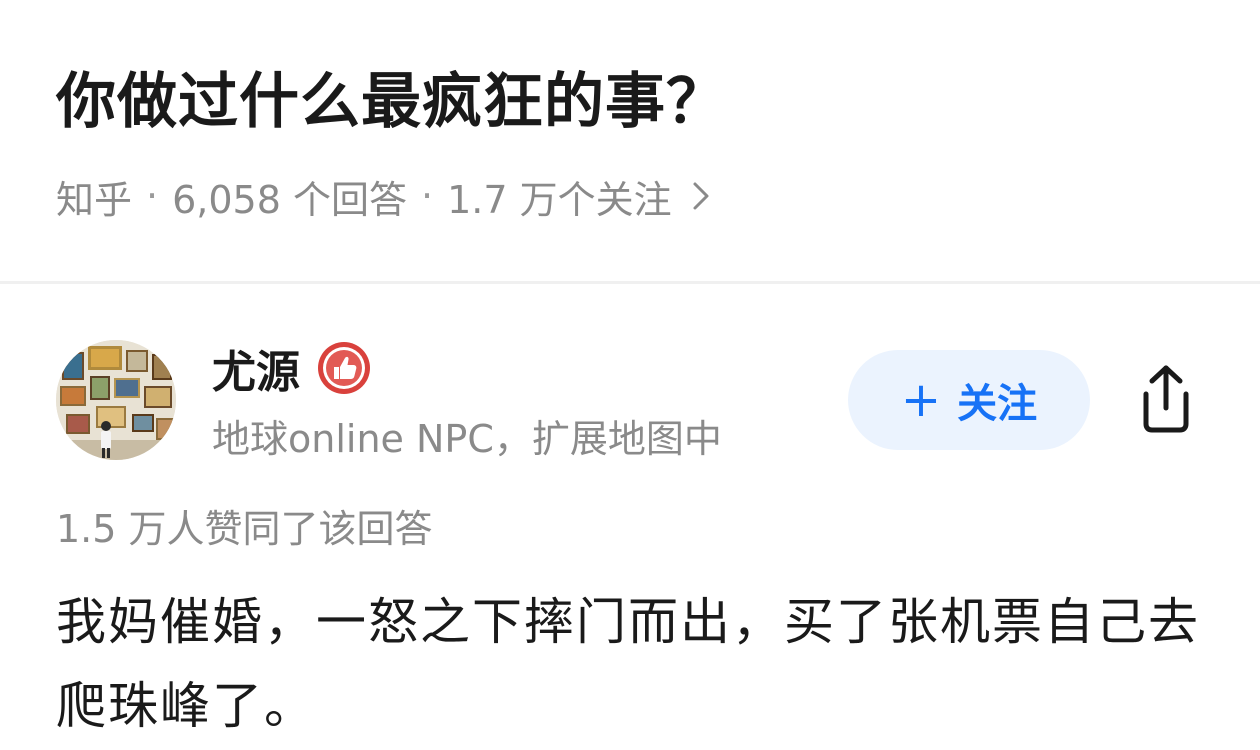 The height and width of the screenshot is (750, 1260). I want to click on follow-button: + 关注, so click(969, 400).